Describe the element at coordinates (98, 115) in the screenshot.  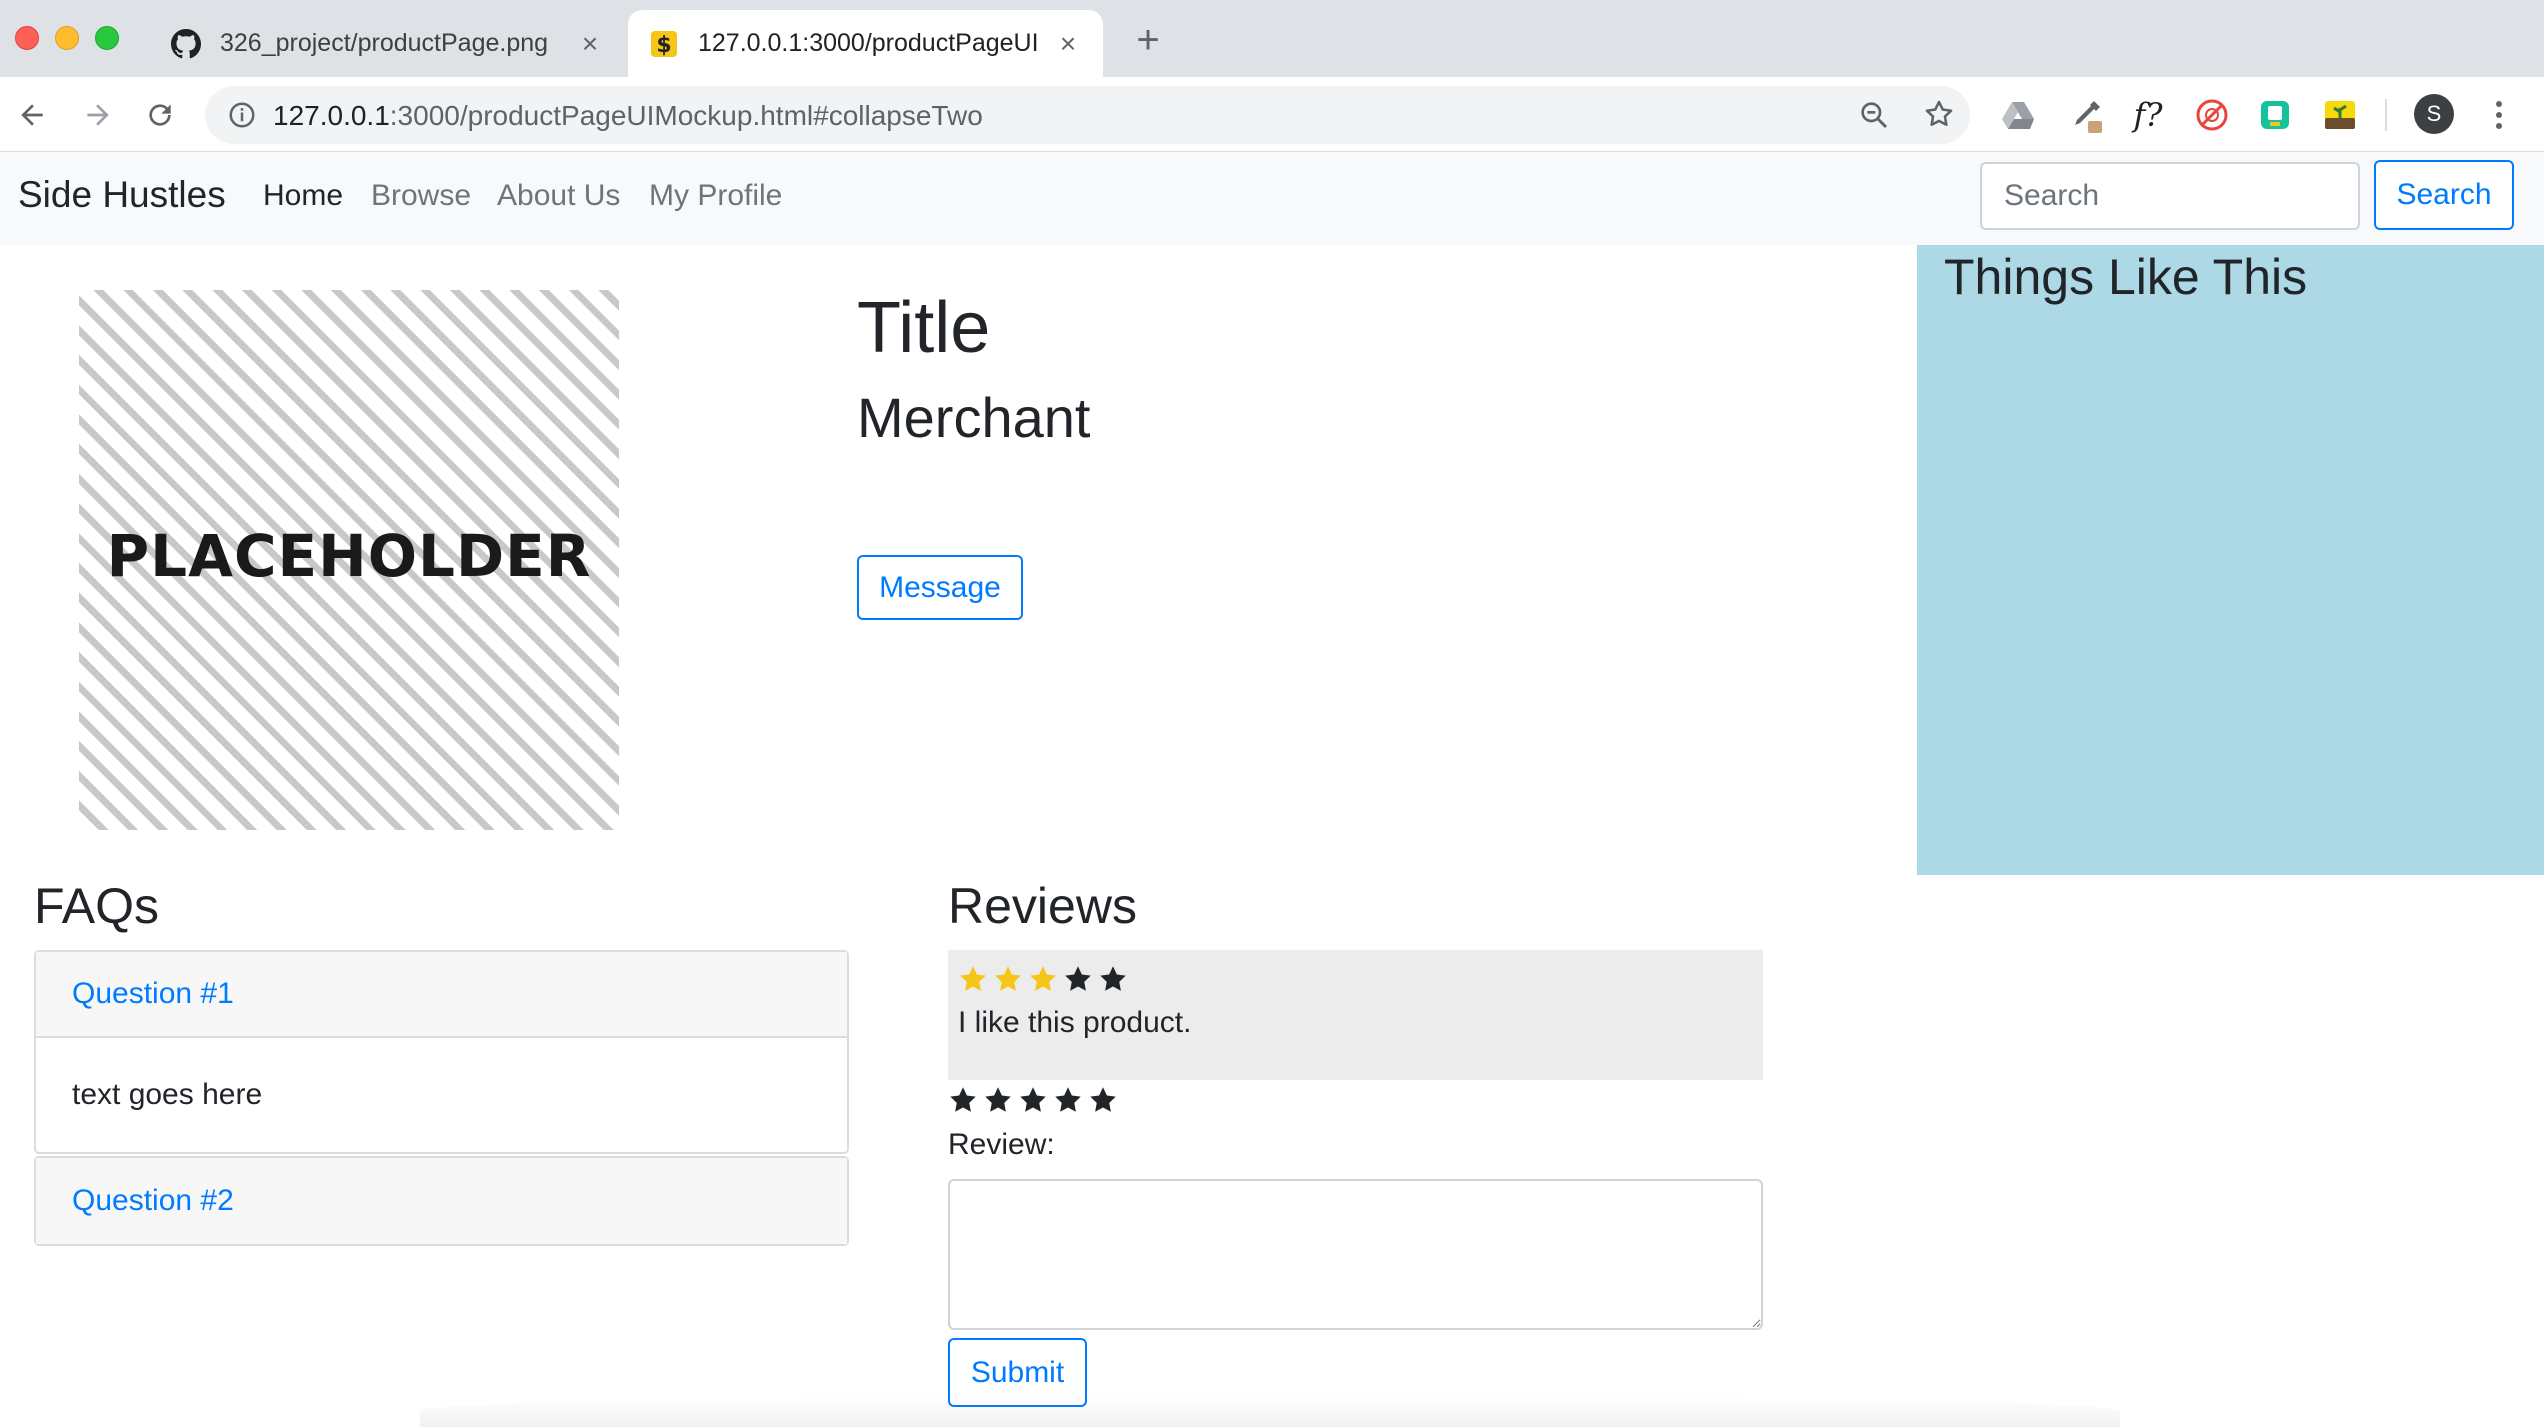
I see `forward-arrow-icon` at that location.